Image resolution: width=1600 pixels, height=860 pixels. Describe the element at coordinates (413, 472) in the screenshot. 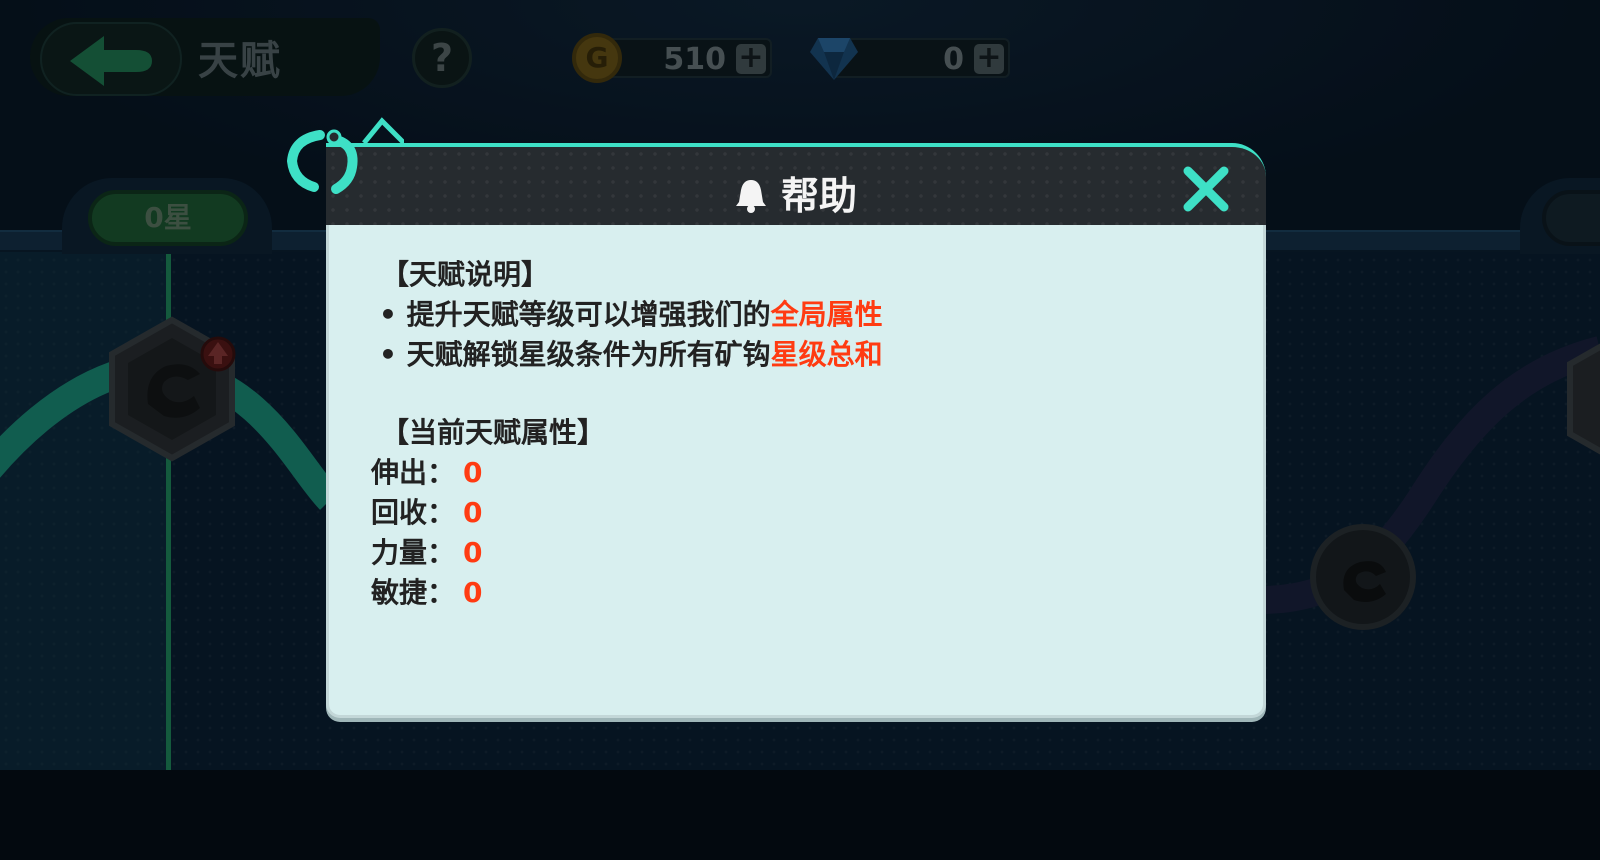

I see `stat-label: 伸出：` at that location.